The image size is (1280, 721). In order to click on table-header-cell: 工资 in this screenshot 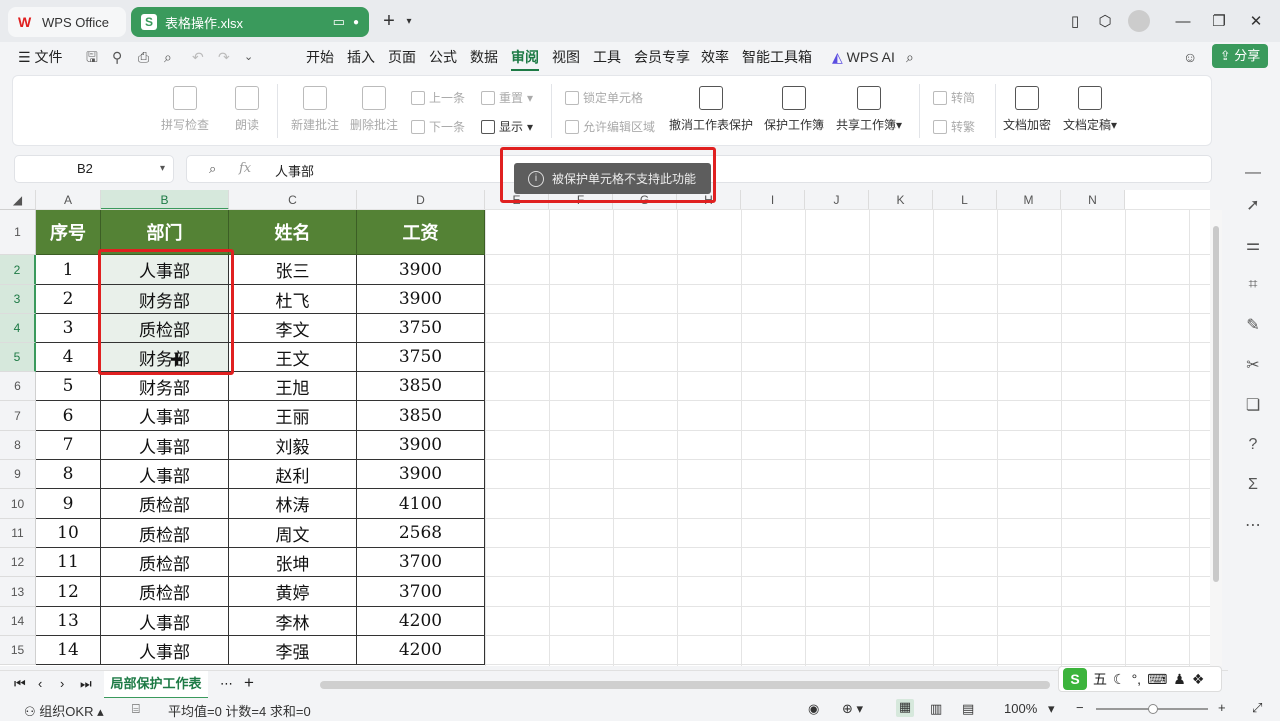, I will do `click(421, 232)`.